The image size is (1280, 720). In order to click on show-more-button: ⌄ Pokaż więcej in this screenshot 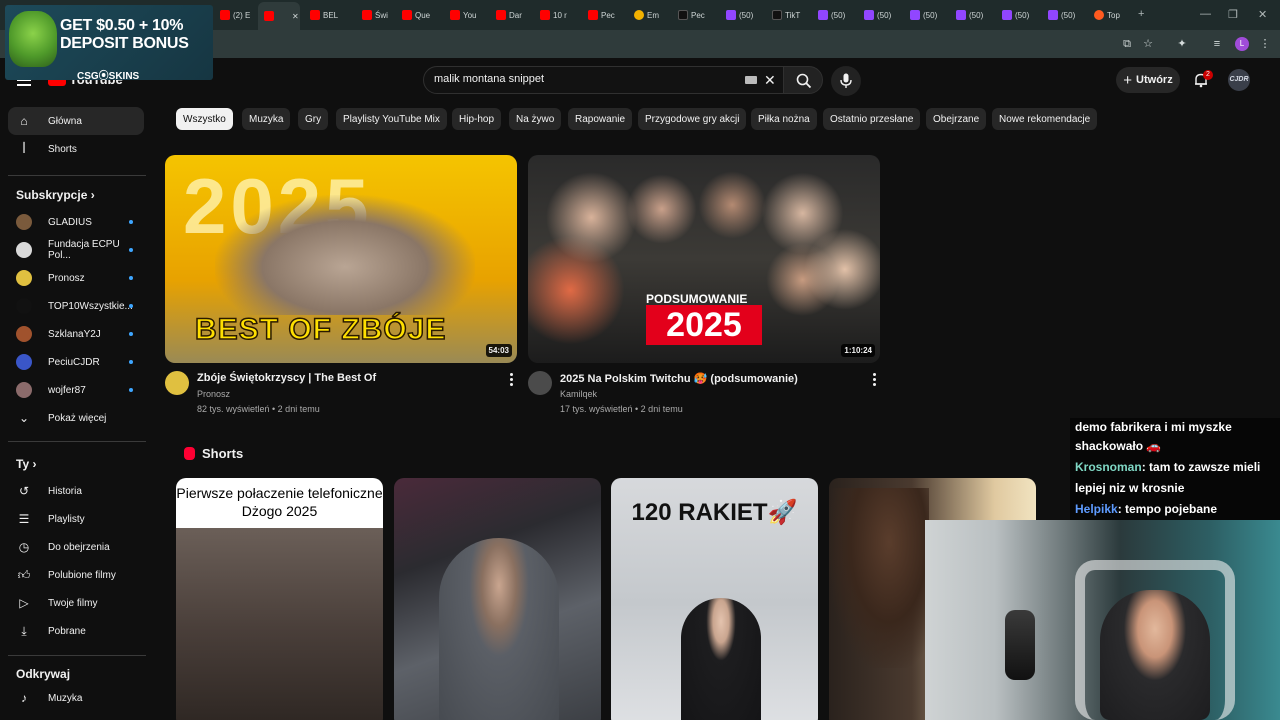, I will do `click(76, 418)`.